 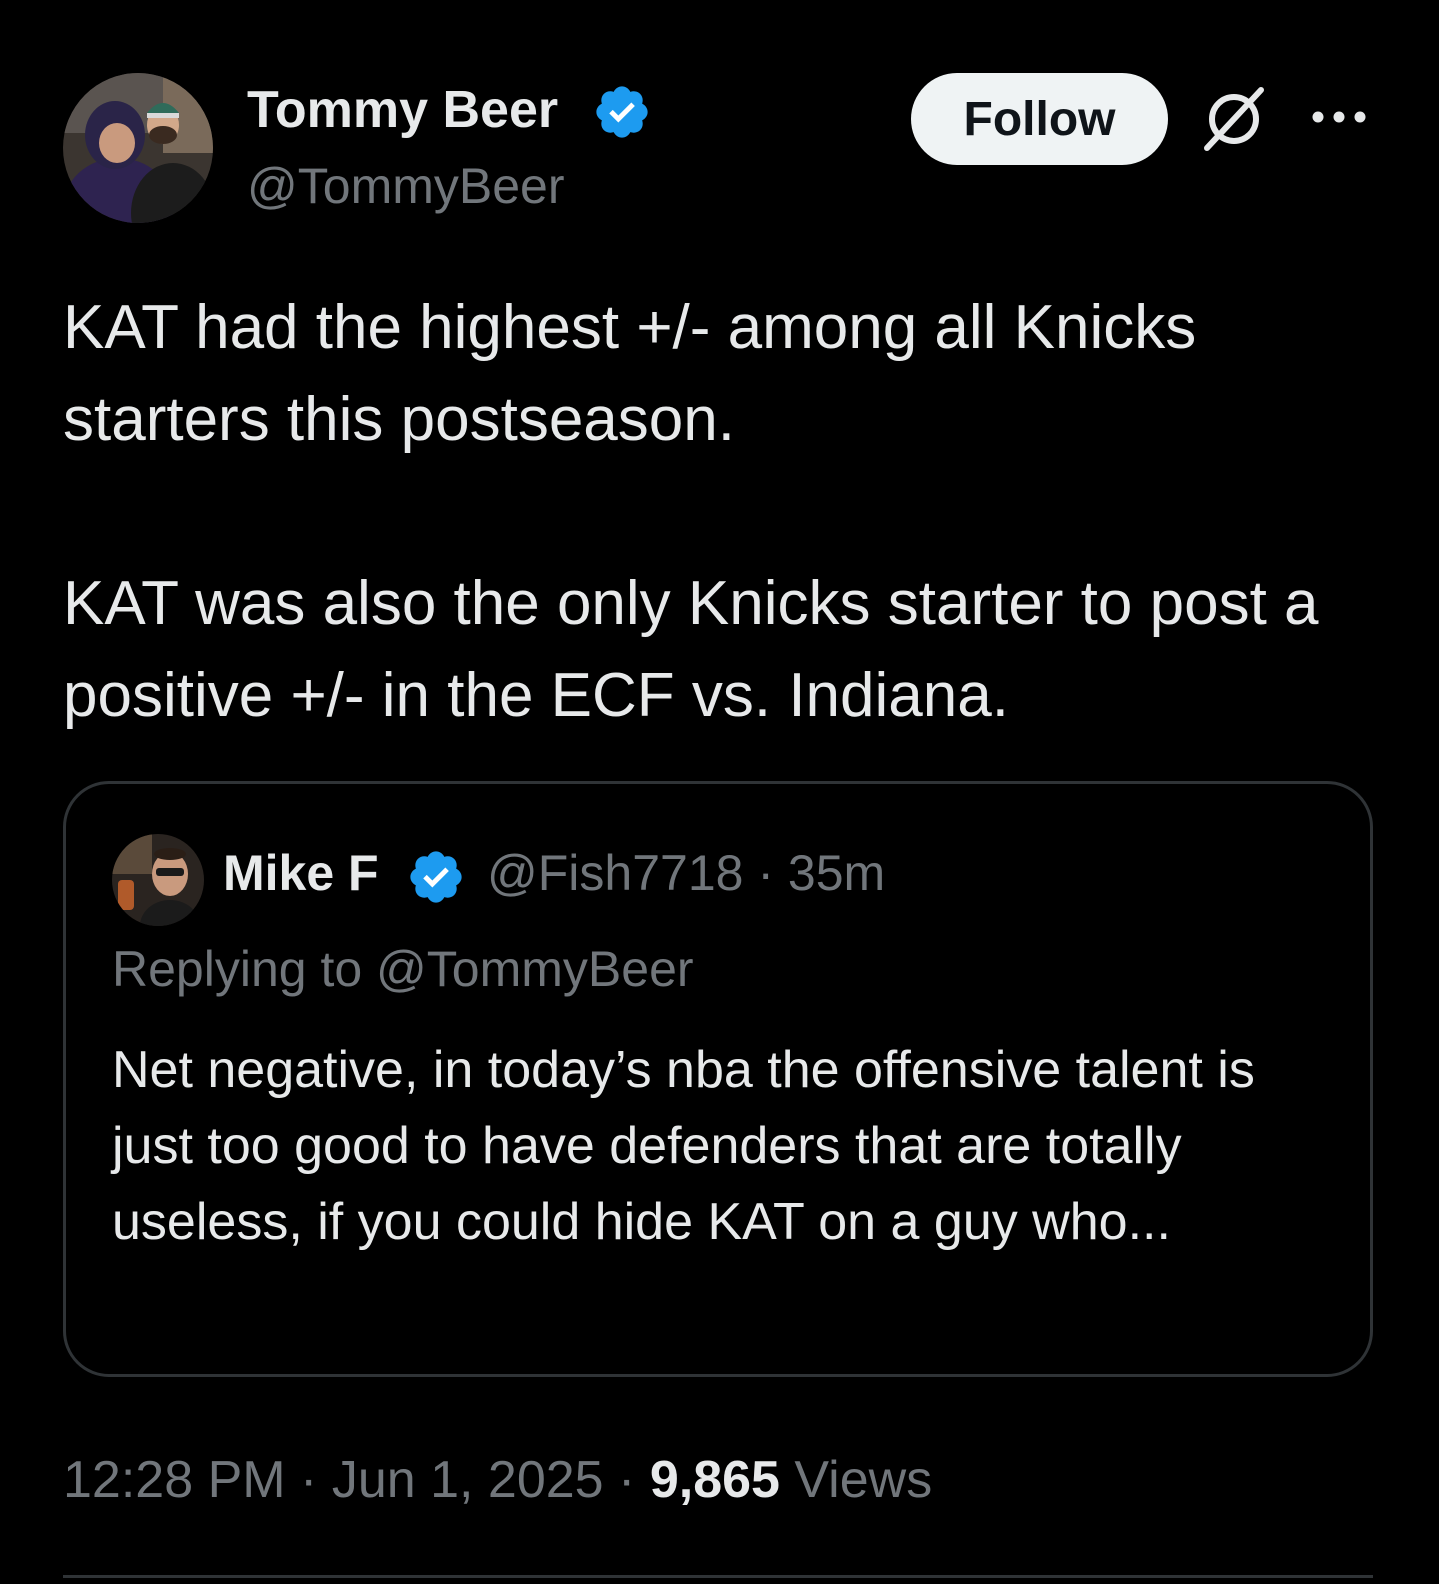 I want to click on quote-avatar-image, so click(x=158, y=880).